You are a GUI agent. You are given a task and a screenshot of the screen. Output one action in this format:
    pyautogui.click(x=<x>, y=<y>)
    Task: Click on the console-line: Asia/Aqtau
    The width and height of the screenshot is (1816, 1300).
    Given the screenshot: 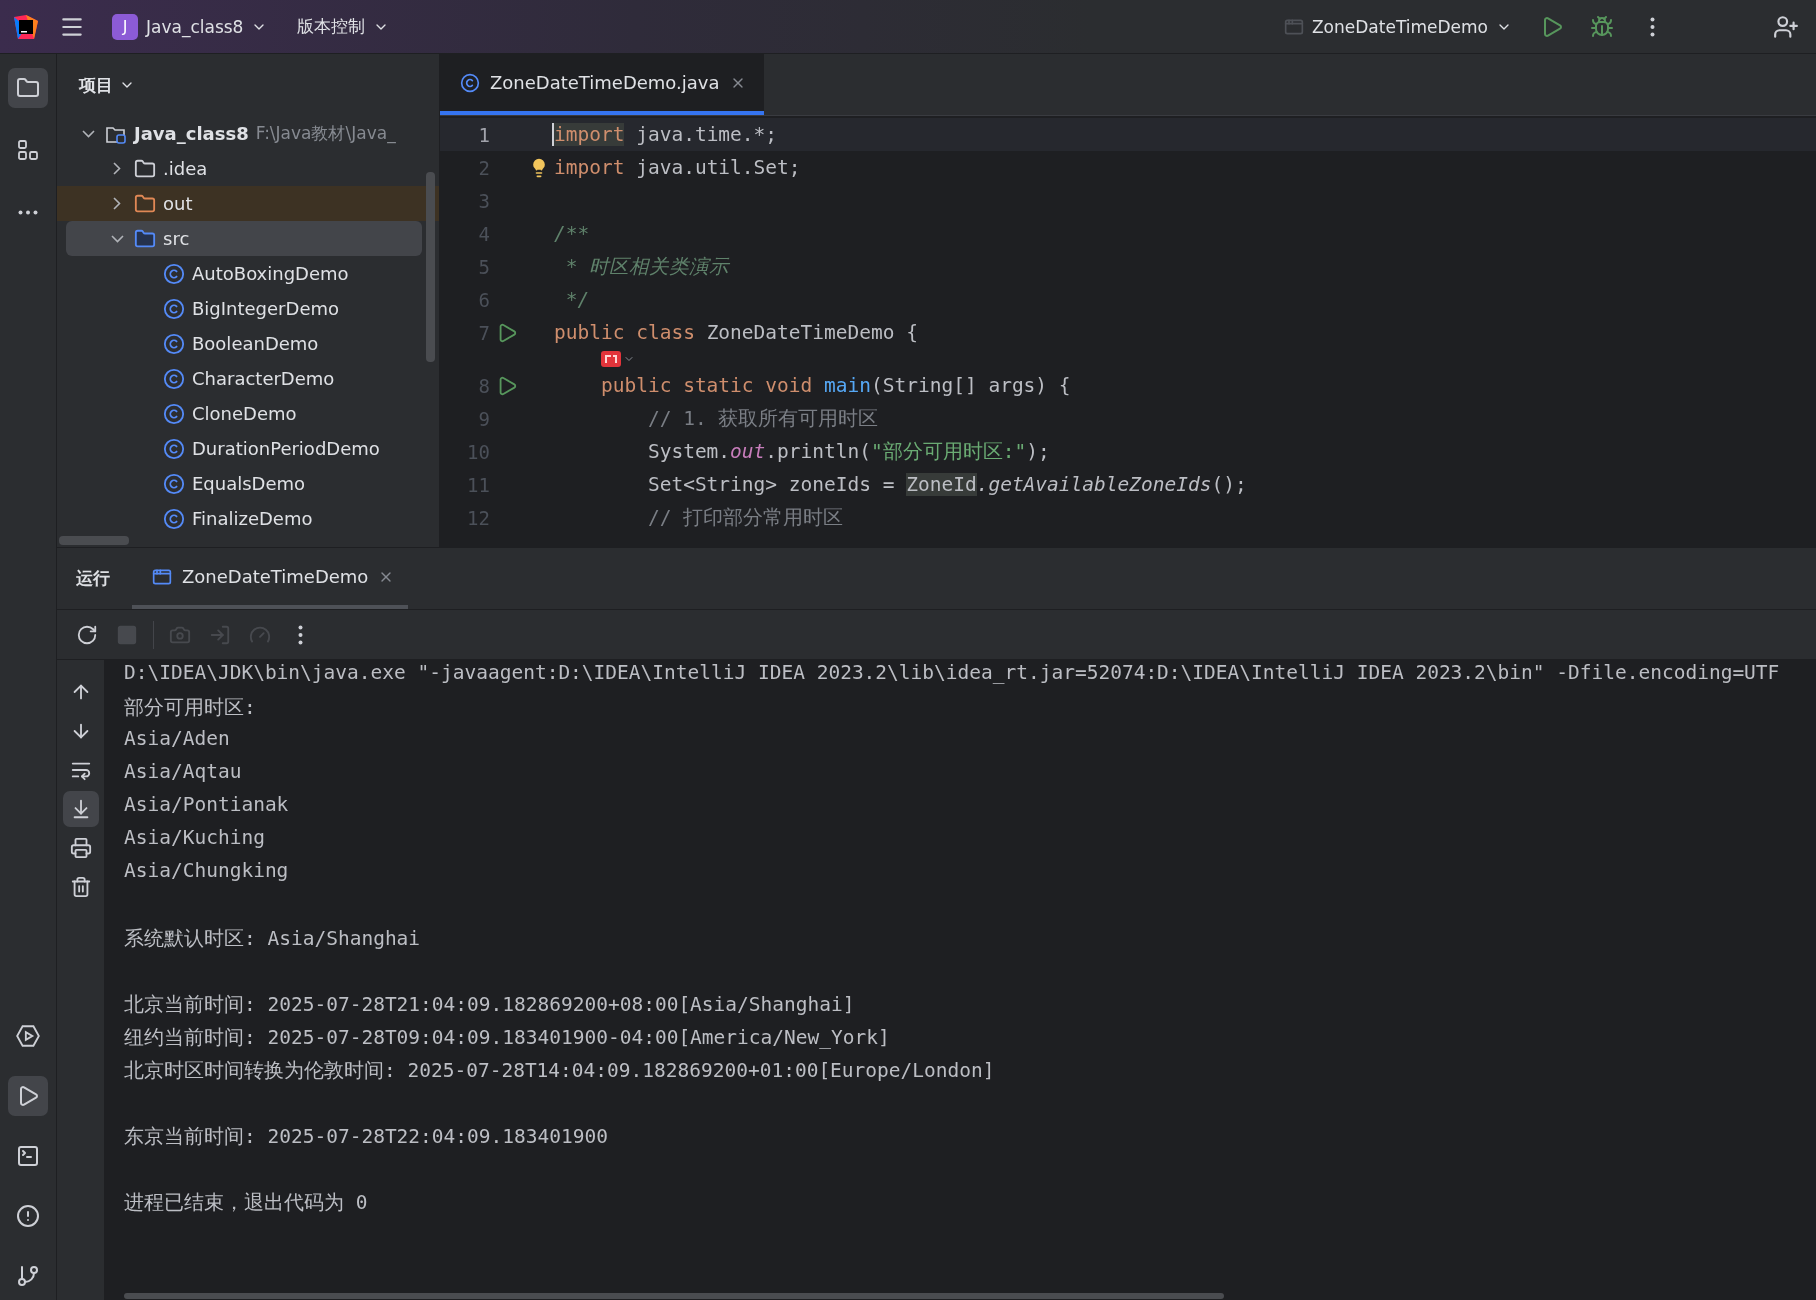 What is the action you would take?
    pyautogui.click(x=183, y=772)
    